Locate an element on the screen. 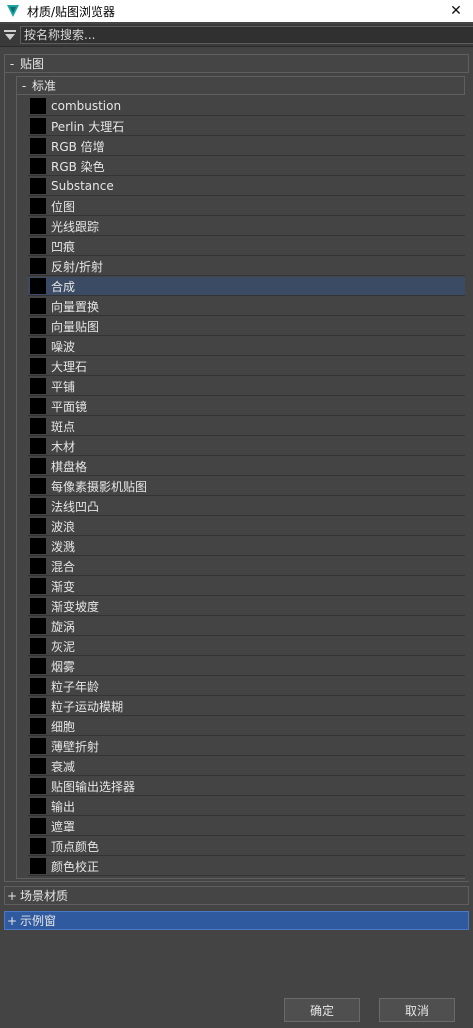 This screenshot has width=473, height=1028. list-item-label: 顶点颜色 is located at coordinates (75, 846).